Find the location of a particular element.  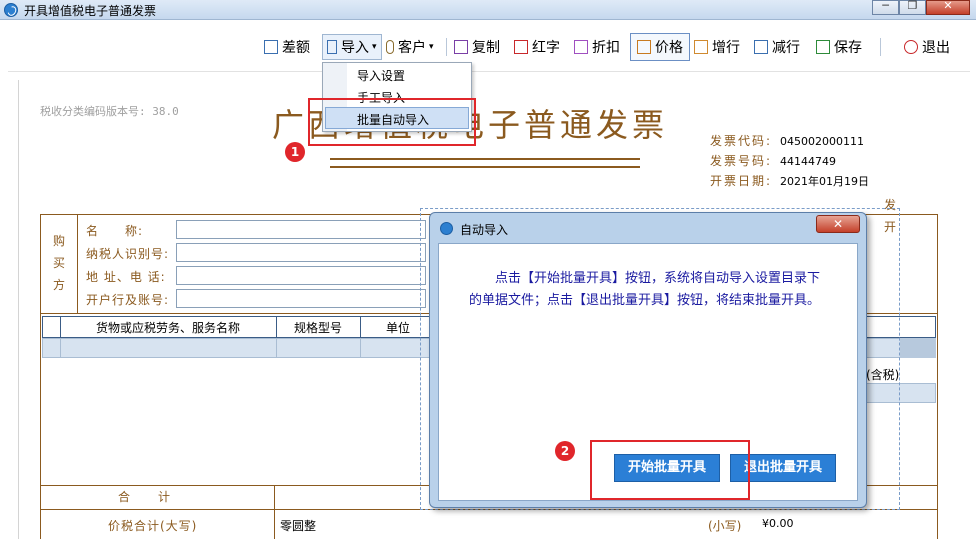

toolbar-customer-label: 客户 is located at coordinates (412, 48).